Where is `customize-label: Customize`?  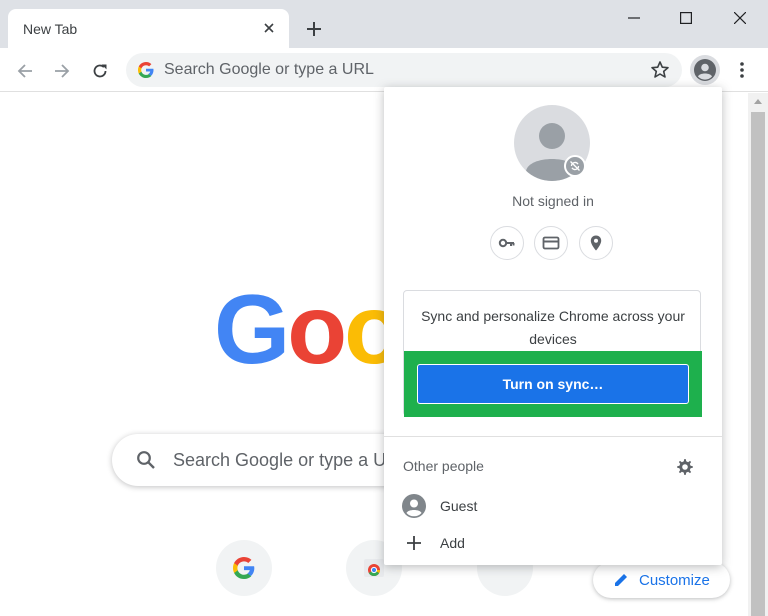
customize-label: Customize is located at coordinates (674, 580).